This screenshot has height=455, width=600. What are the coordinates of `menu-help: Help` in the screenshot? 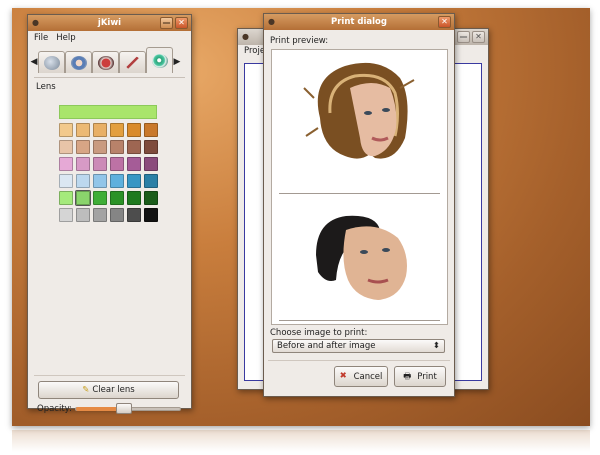 It's located at (65, 38).